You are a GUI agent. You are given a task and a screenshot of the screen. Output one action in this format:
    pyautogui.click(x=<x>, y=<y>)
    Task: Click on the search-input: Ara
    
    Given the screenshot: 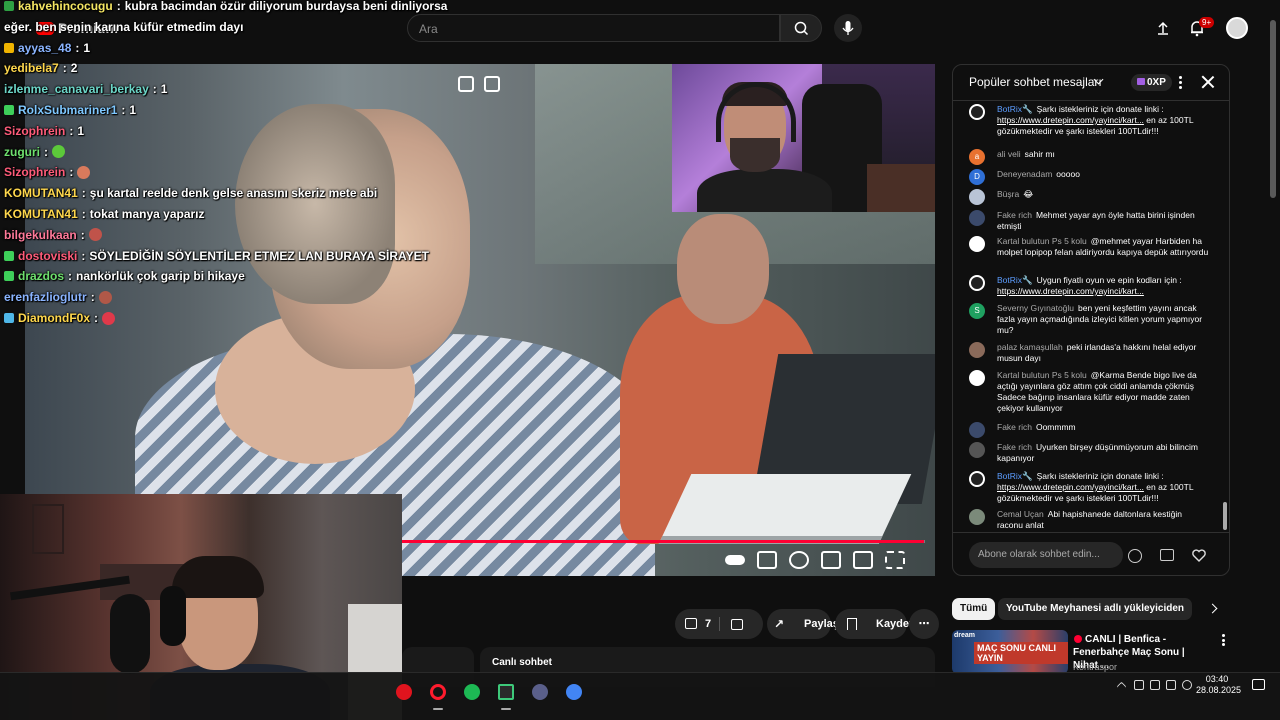 What is the action you would take?
    pyautogui.click(x=593, y=28)
    